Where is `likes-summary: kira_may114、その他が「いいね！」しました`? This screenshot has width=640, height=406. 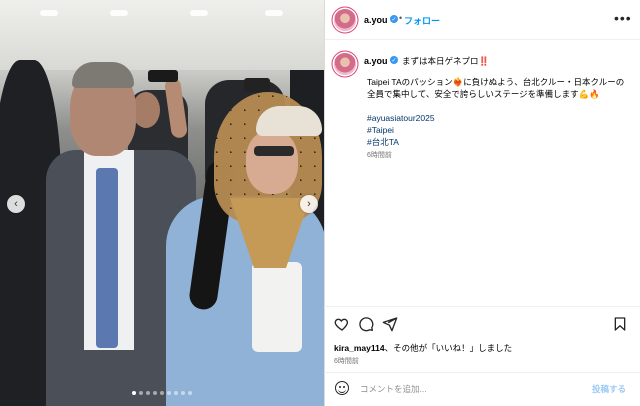
likes-summary: kira_may114、その他が「いいね！」しました is located at coordinates (423, 348).